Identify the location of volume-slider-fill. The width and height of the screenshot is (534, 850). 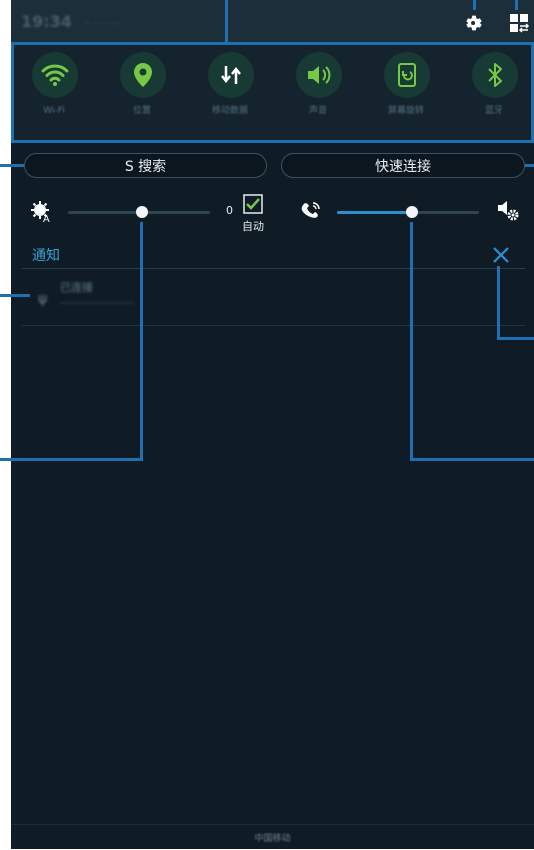
(375, 212).